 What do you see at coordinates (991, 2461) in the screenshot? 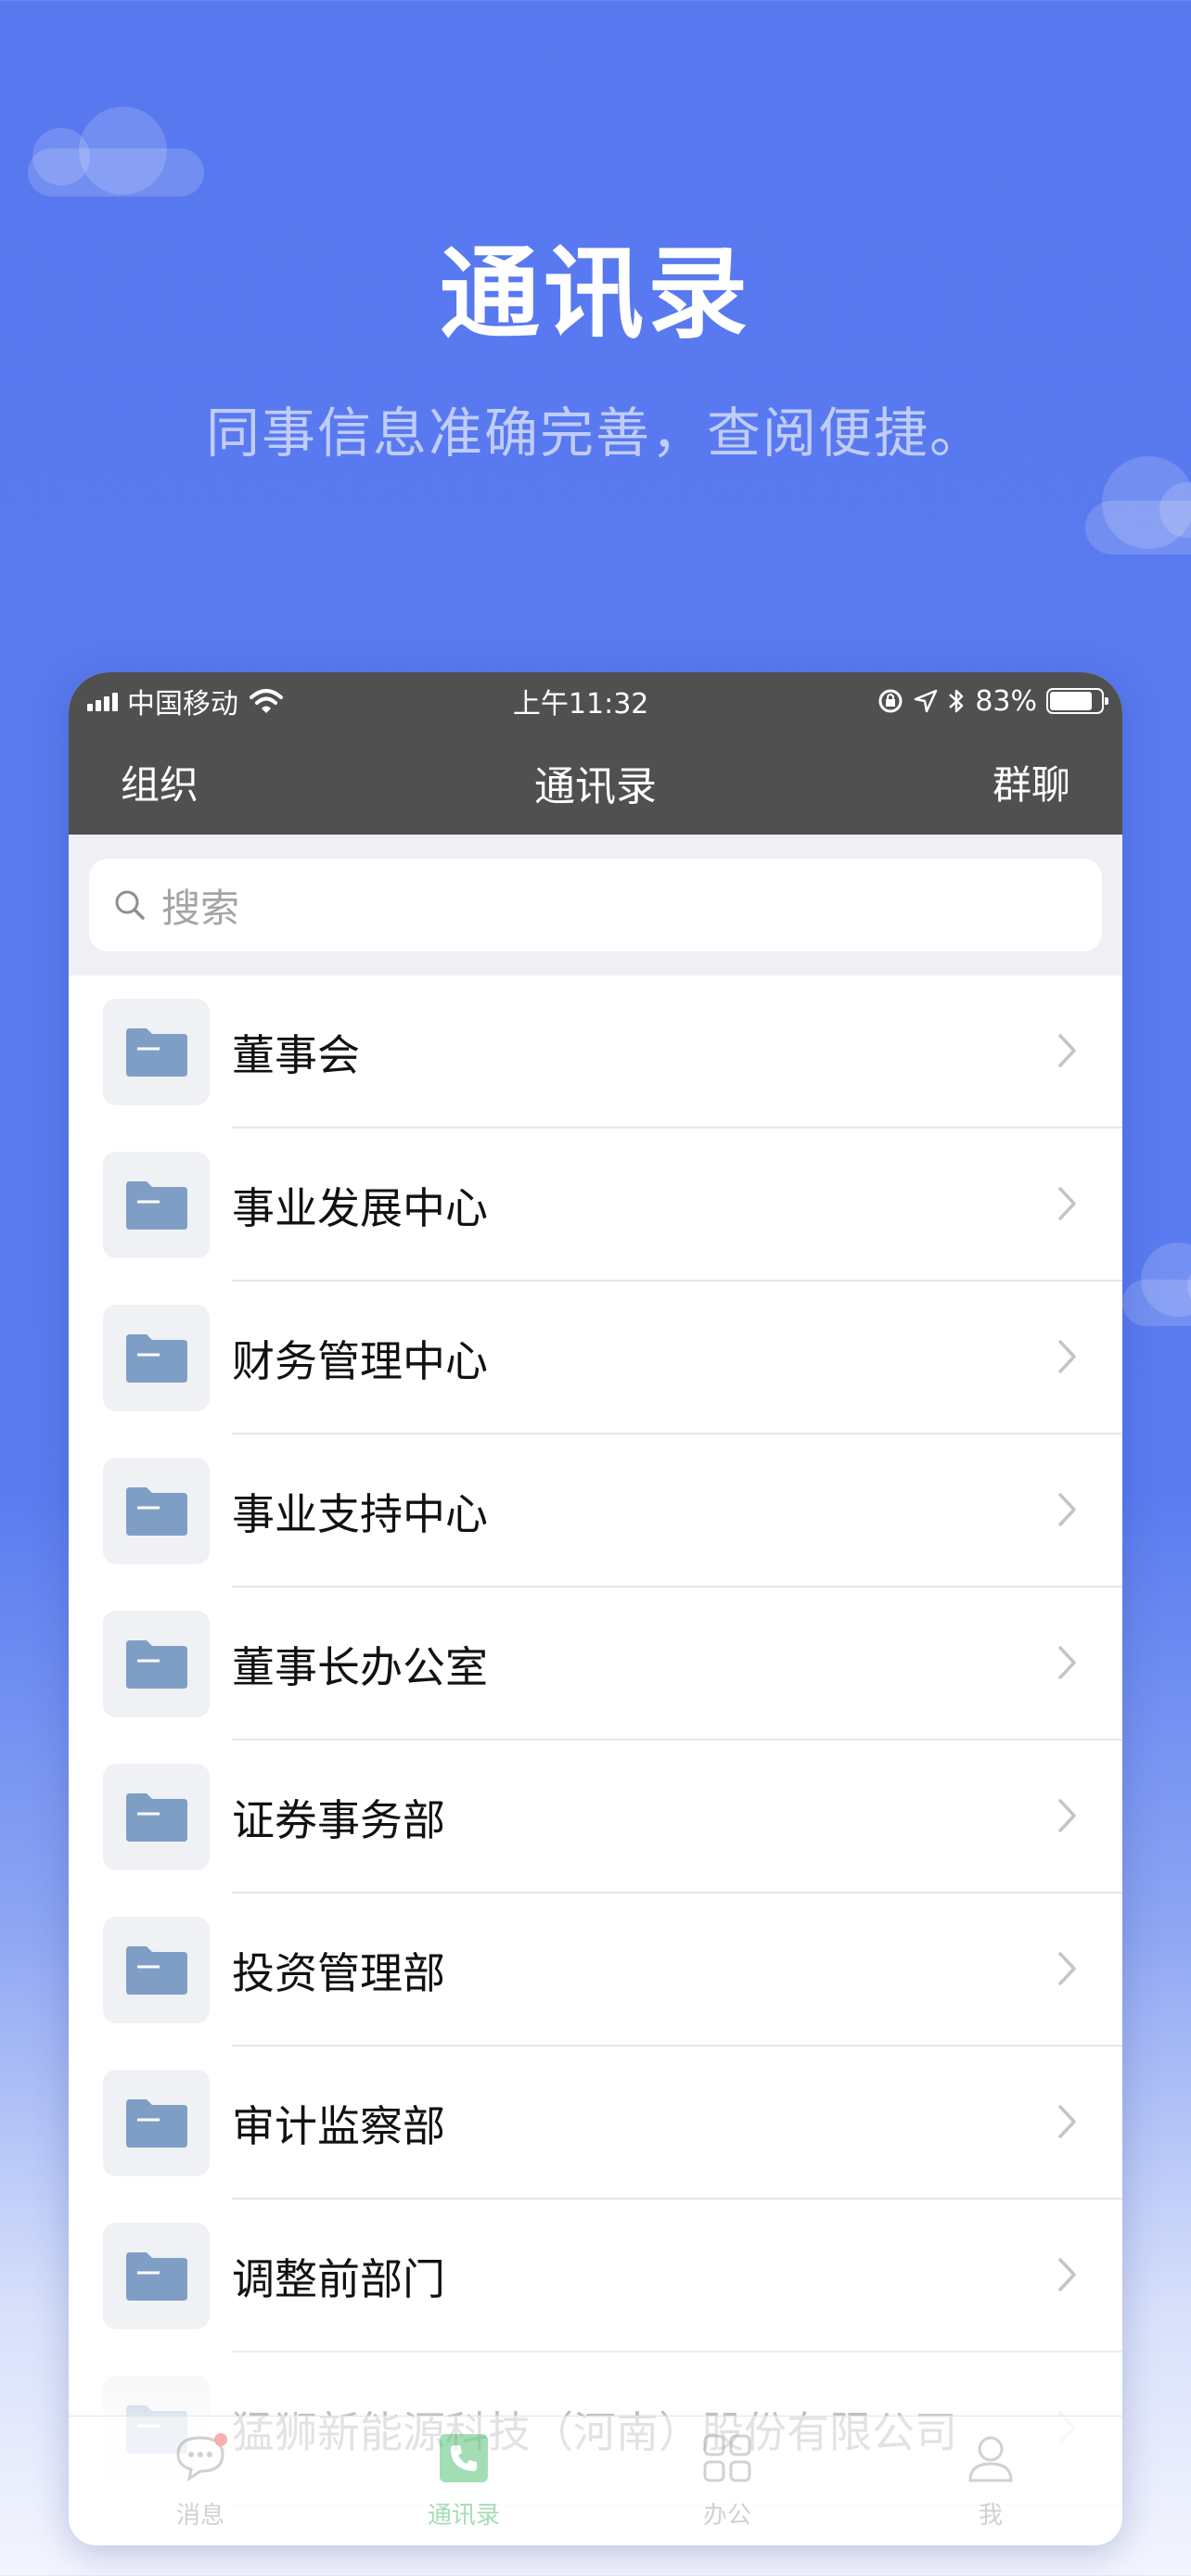
I see `person-icon` at bounding box center [991, 2461].